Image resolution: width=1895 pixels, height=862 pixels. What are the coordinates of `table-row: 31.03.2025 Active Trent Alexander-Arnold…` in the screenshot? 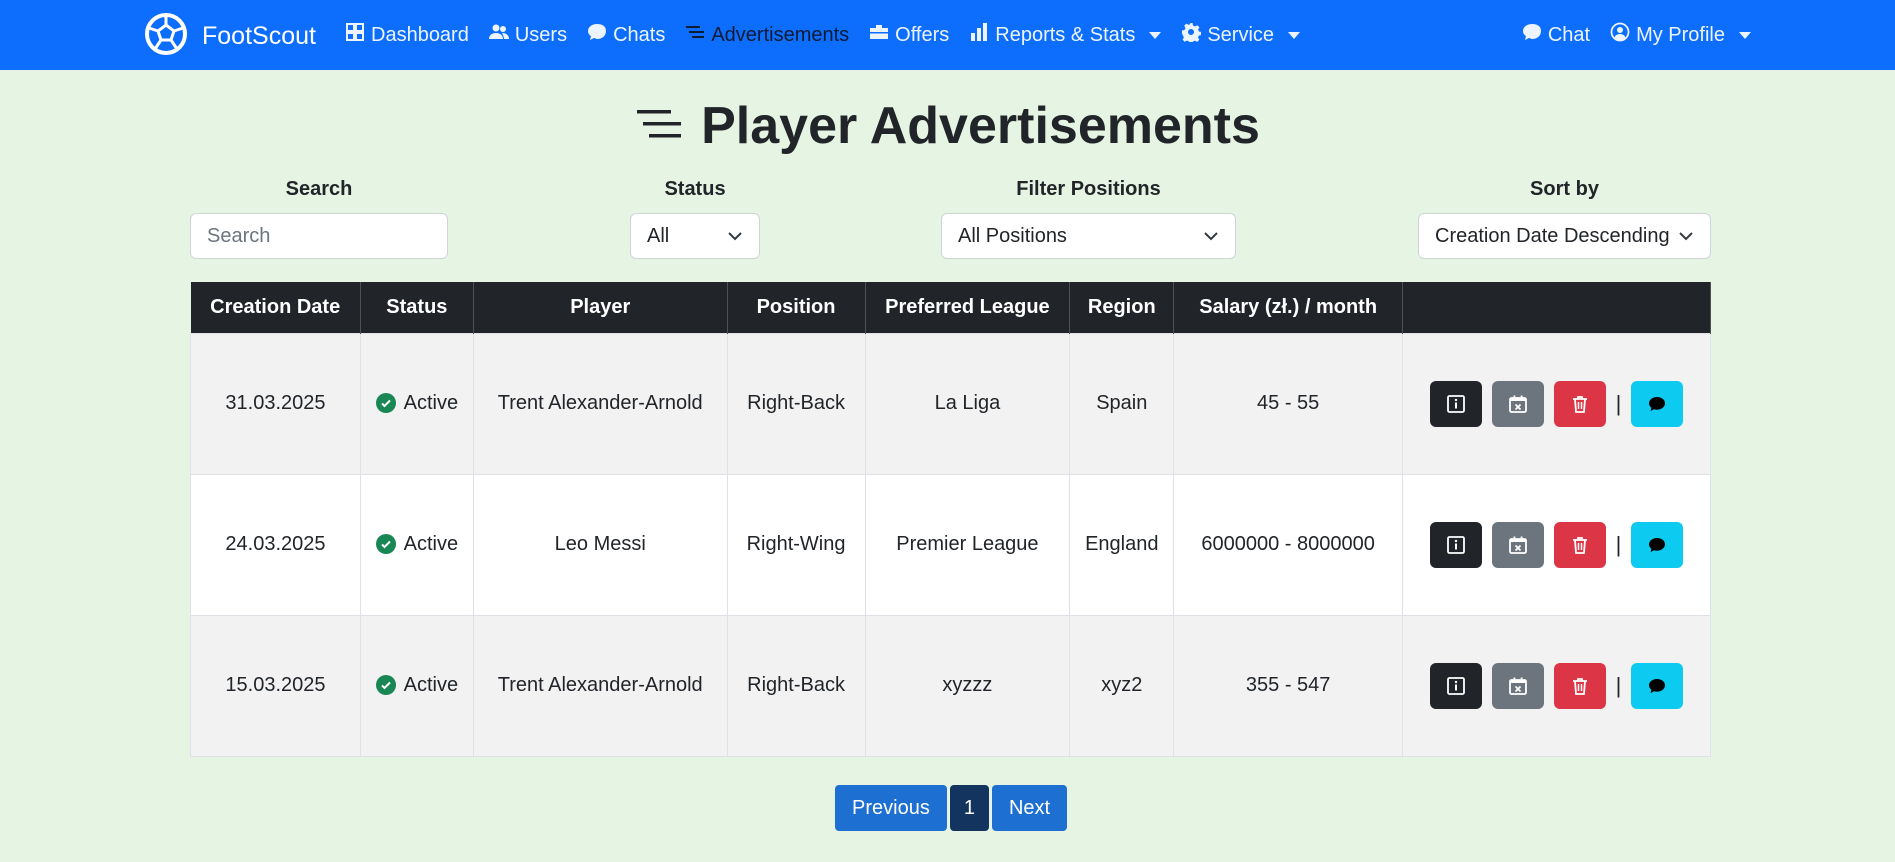 It's located at (950, 403).